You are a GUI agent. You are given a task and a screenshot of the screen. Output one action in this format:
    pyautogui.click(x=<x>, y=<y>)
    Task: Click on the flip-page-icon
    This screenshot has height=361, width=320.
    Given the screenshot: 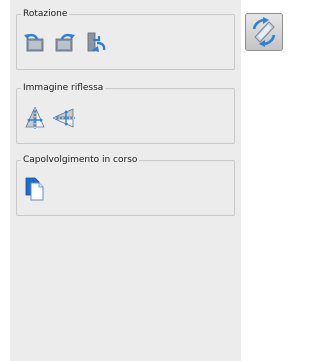 What is the action you would take?
    pyautogui.click(x=34, y=189)
    